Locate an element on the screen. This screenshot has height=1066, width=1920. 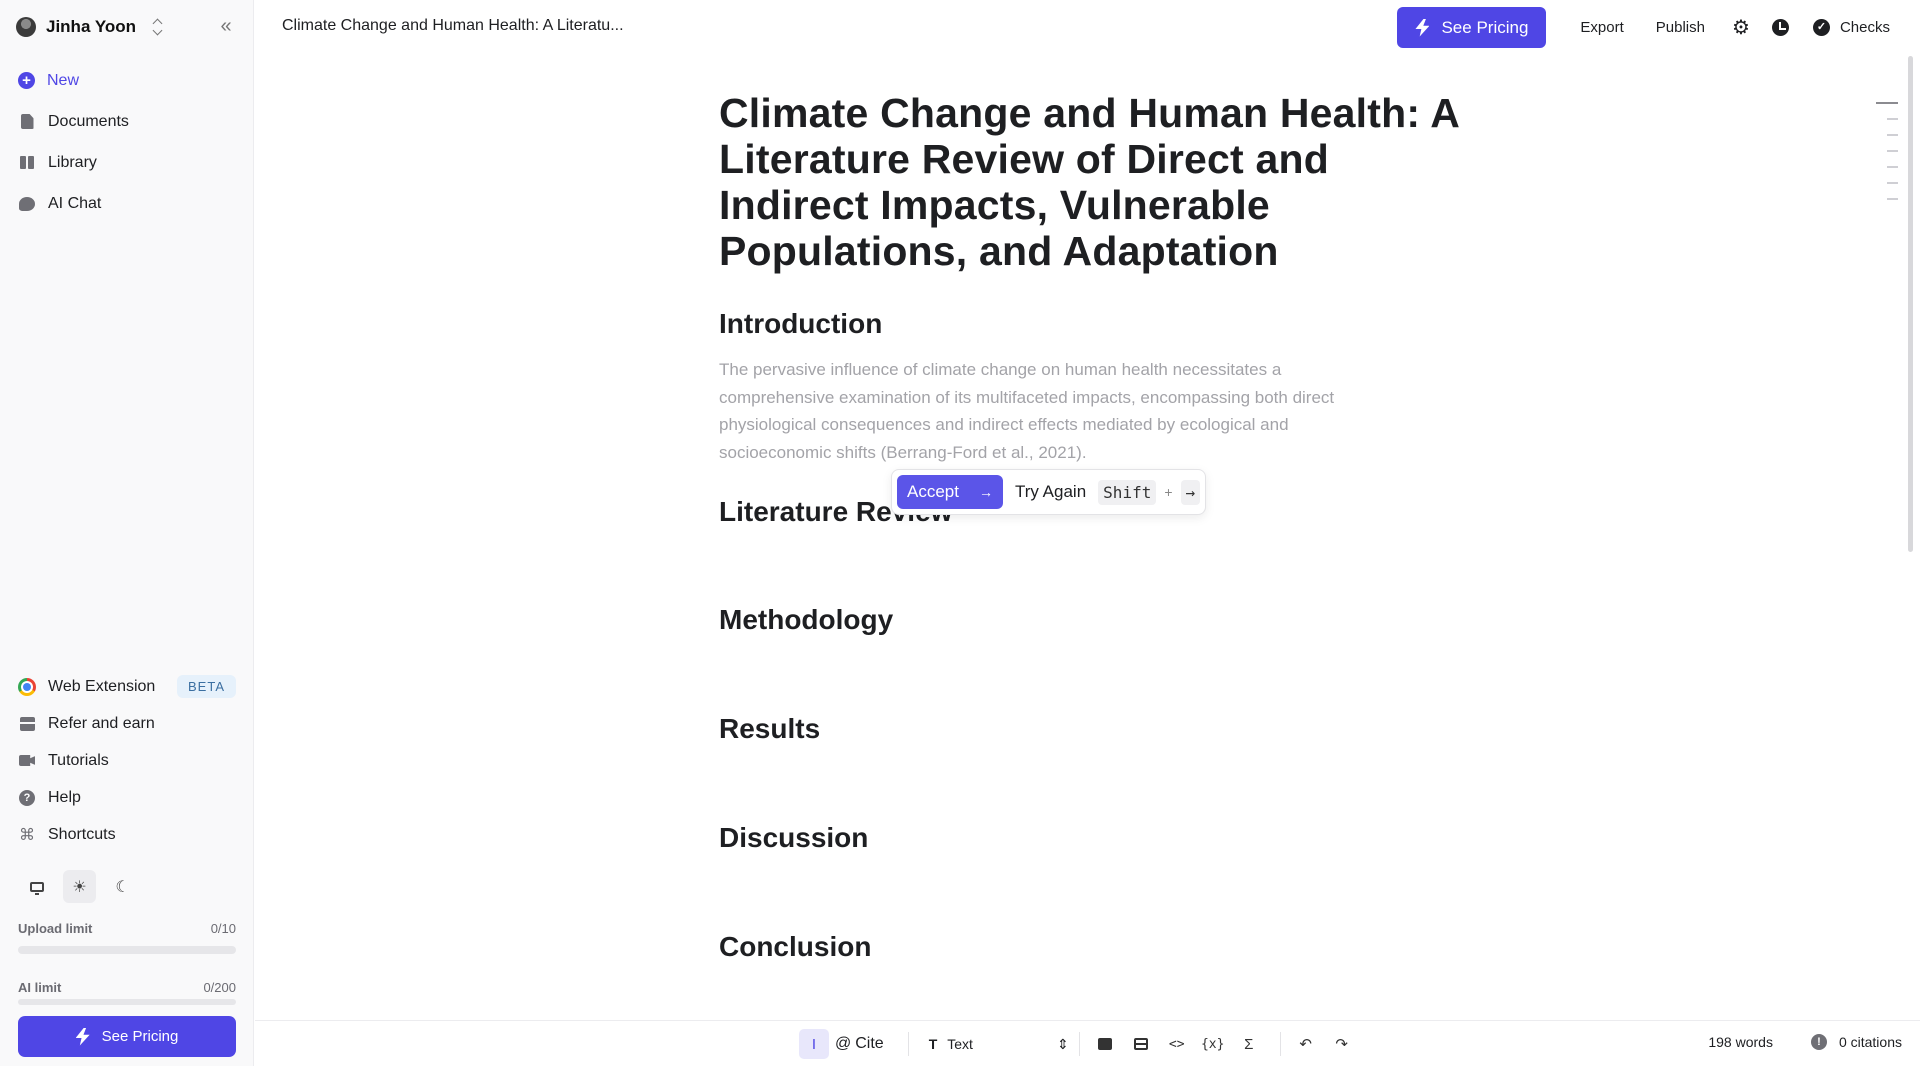
chrome-icon is located at coordinates (27, 686).